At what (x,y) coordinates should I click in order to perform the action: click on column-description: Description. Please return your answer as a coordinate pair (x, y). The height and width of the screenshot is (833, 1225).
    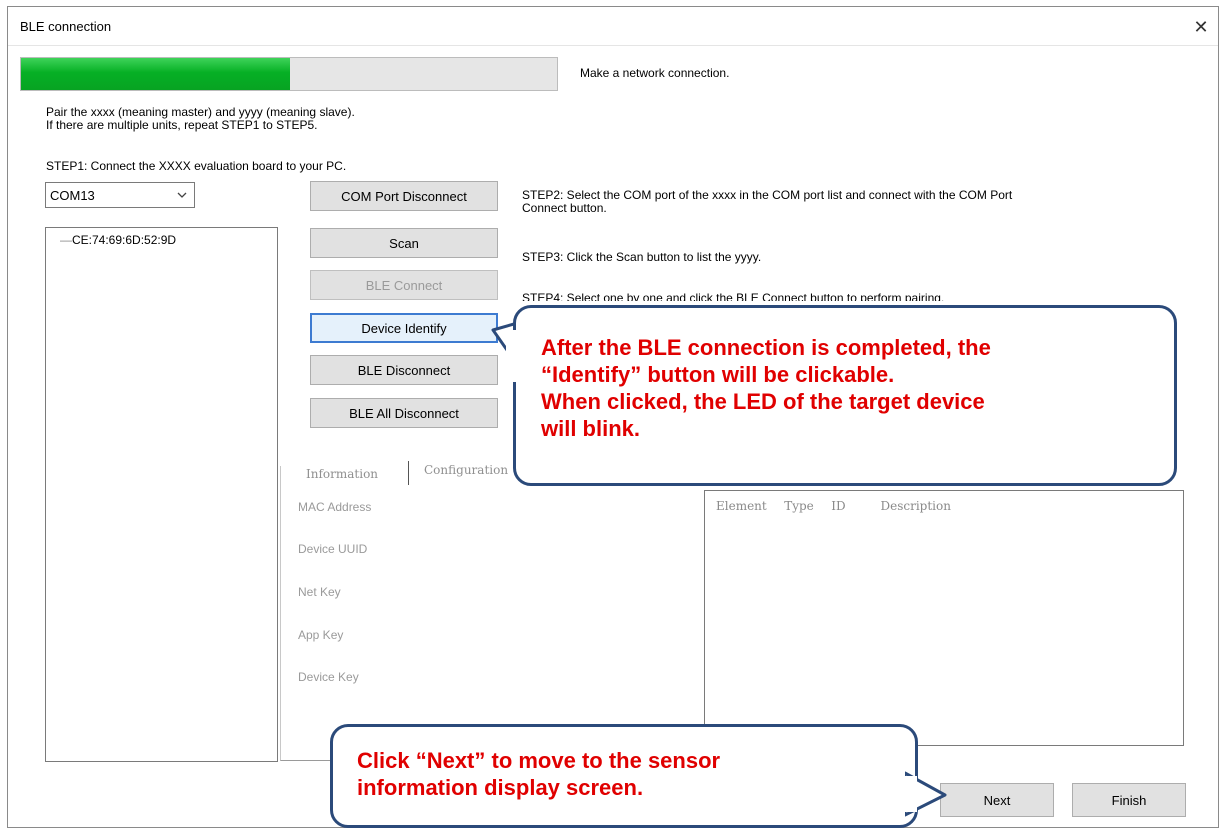
    Looking at the image, I should click on (915, 506).